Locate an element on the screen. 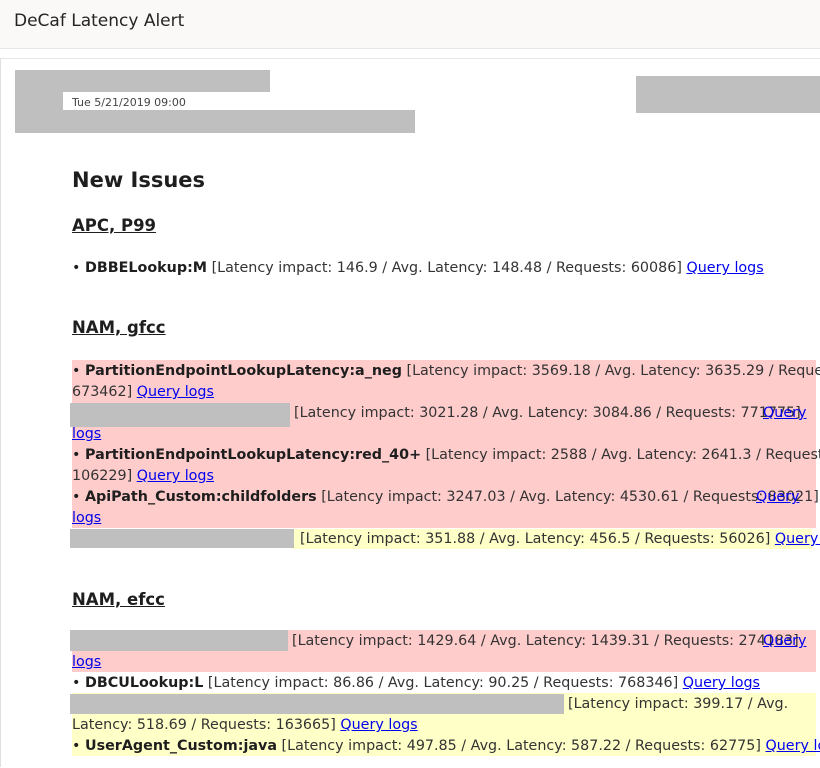 The height and width of the screenshot is (768, 820). section-title: NAM, gfcc is located at coordinates (119, 327).